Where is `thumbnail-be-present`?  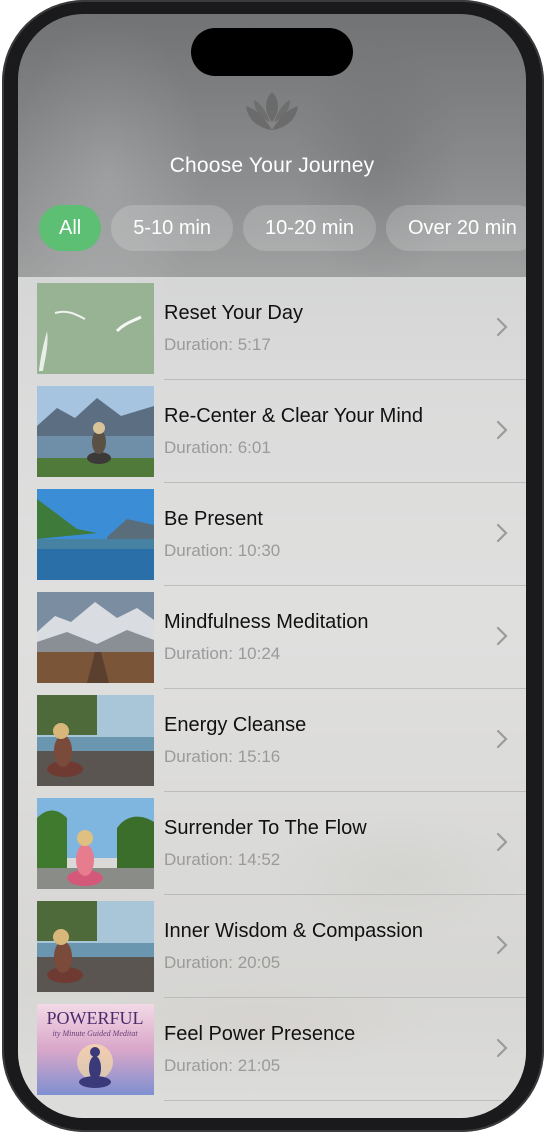
thumbnail-be-present is located at coordinates (95, 534).